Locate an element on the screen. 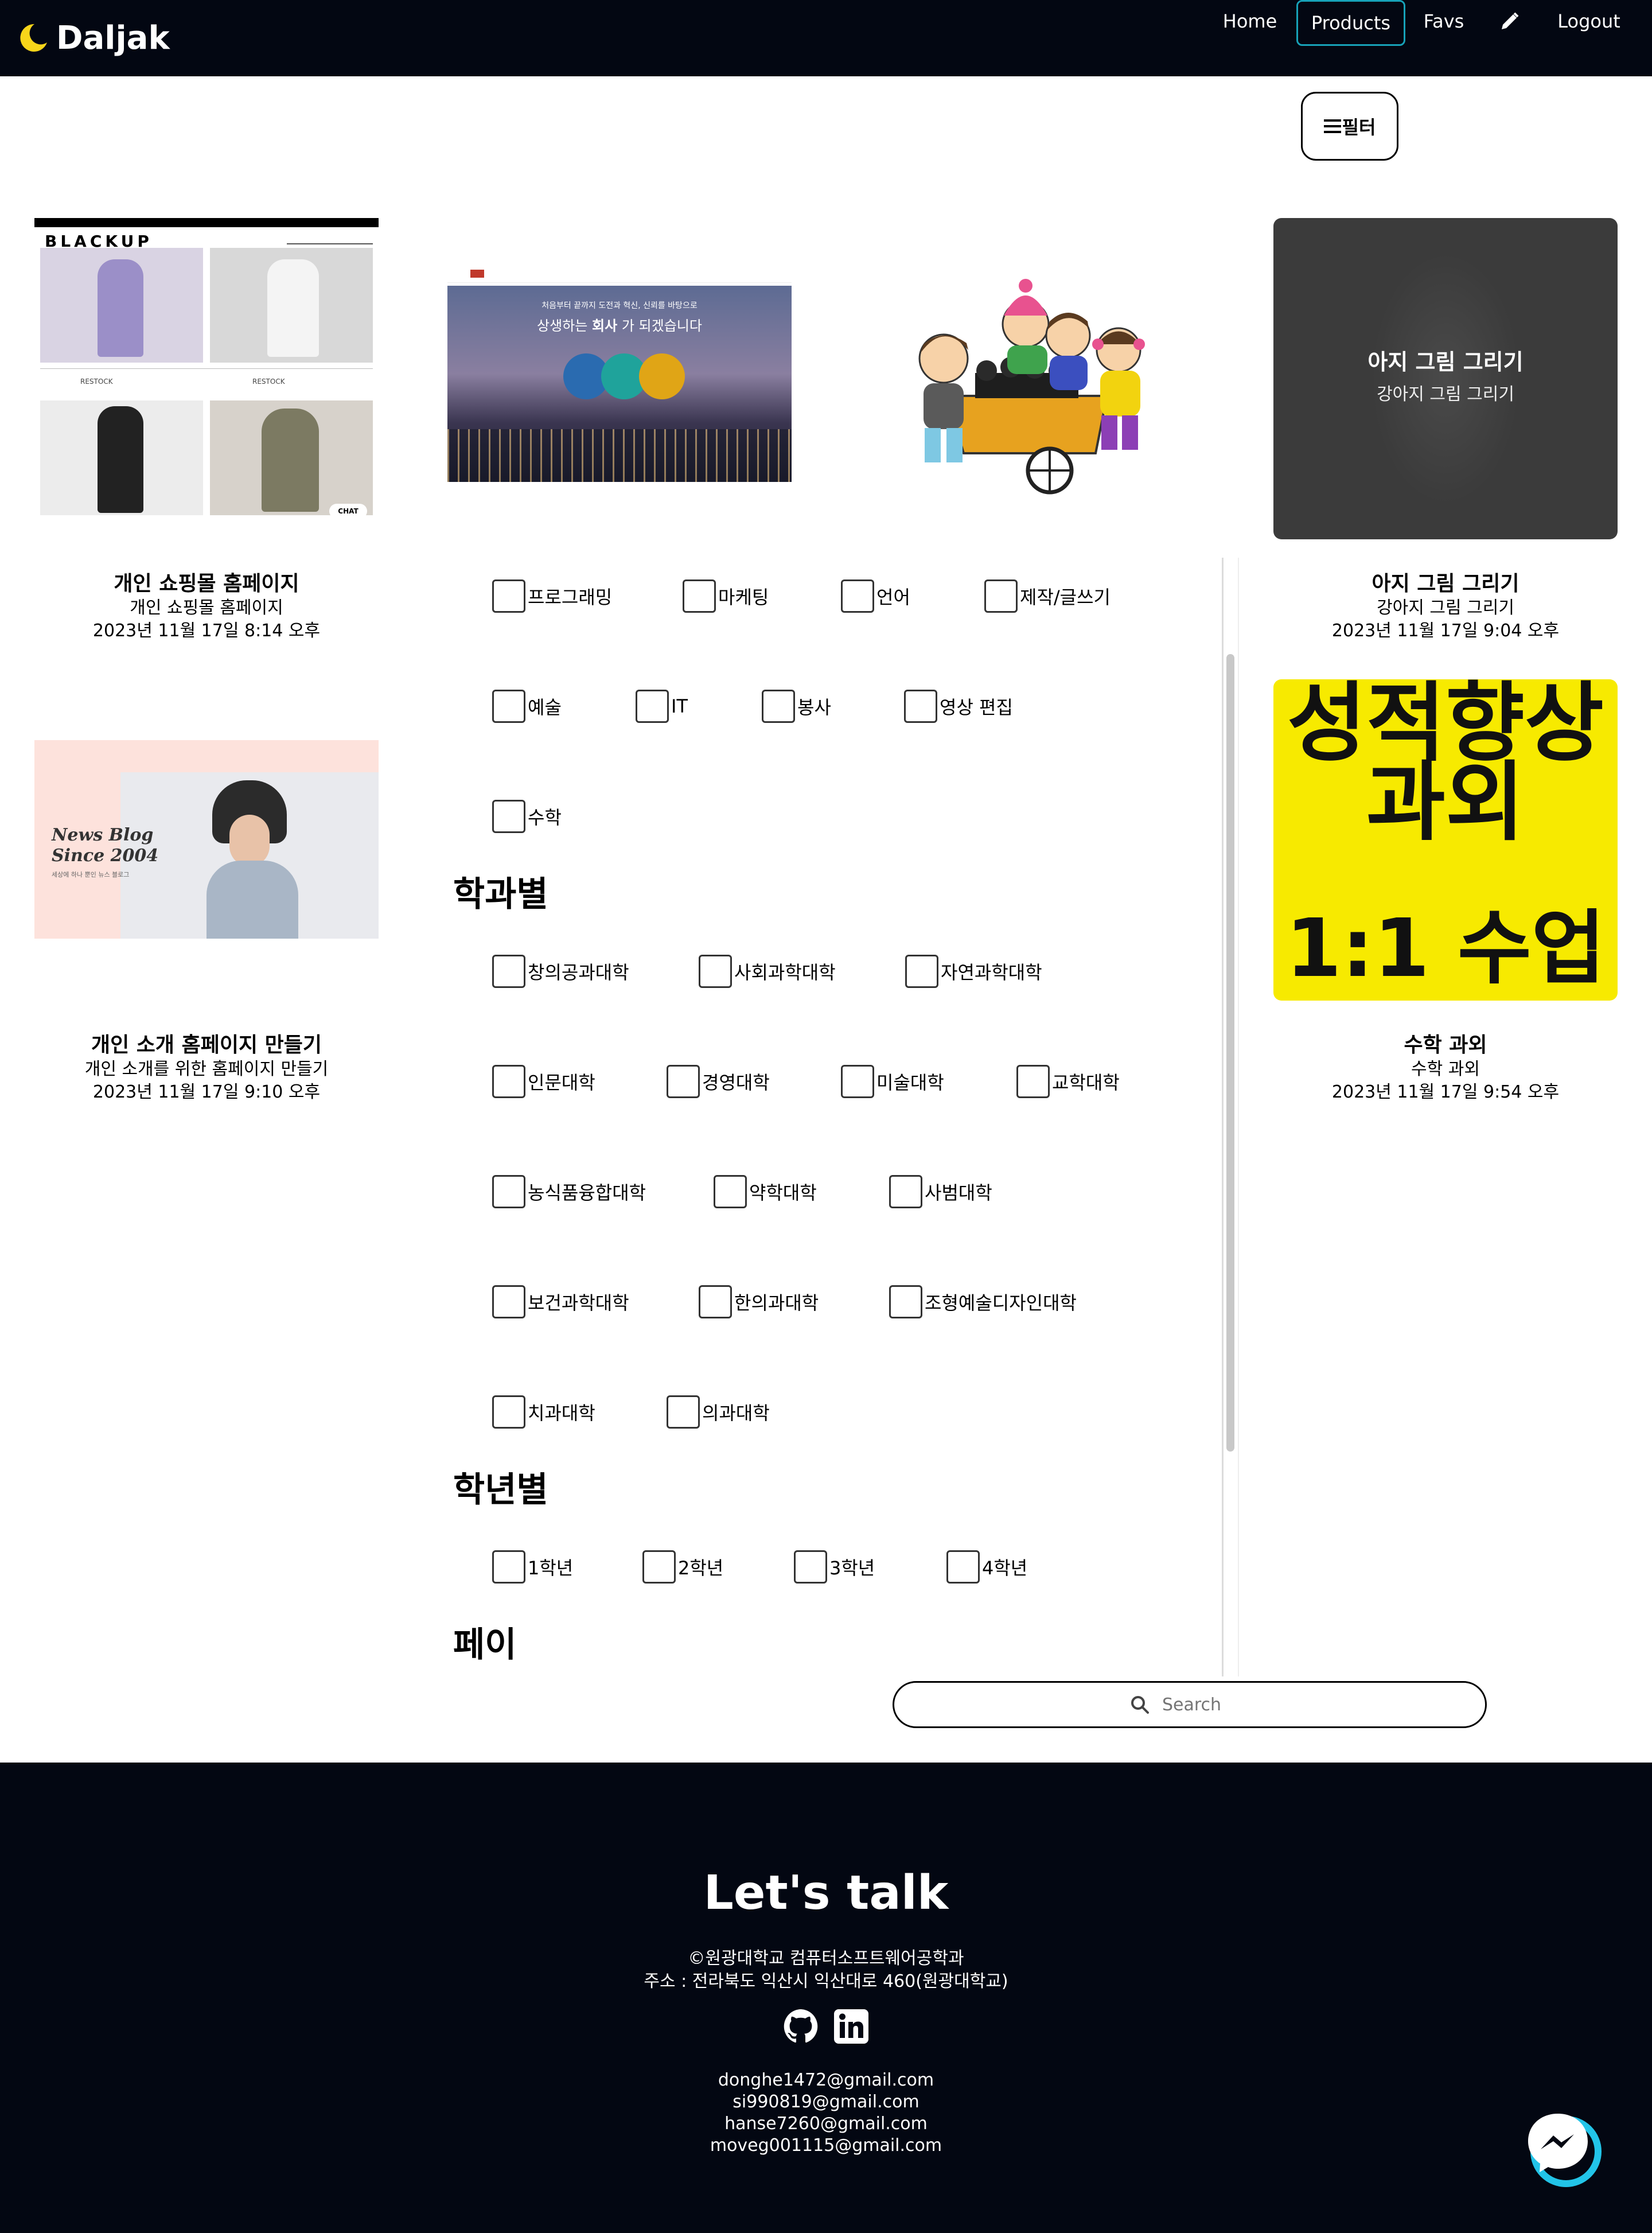  card-date: 2023년 11월 17일 8:14 오후 is located at coordinates (206, 631).